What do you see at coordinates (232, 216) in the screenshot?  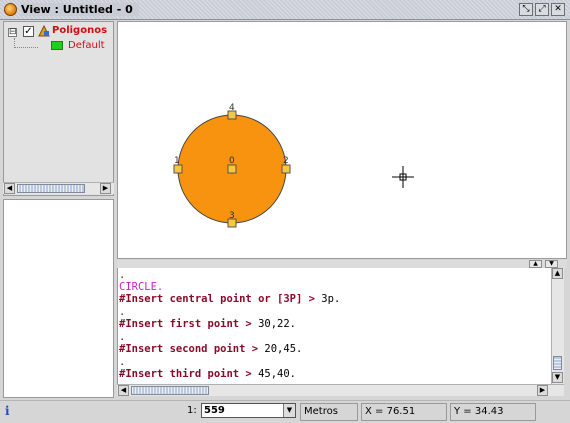 I see `vertex-label-3: 3` at bounding box center [232, 216].